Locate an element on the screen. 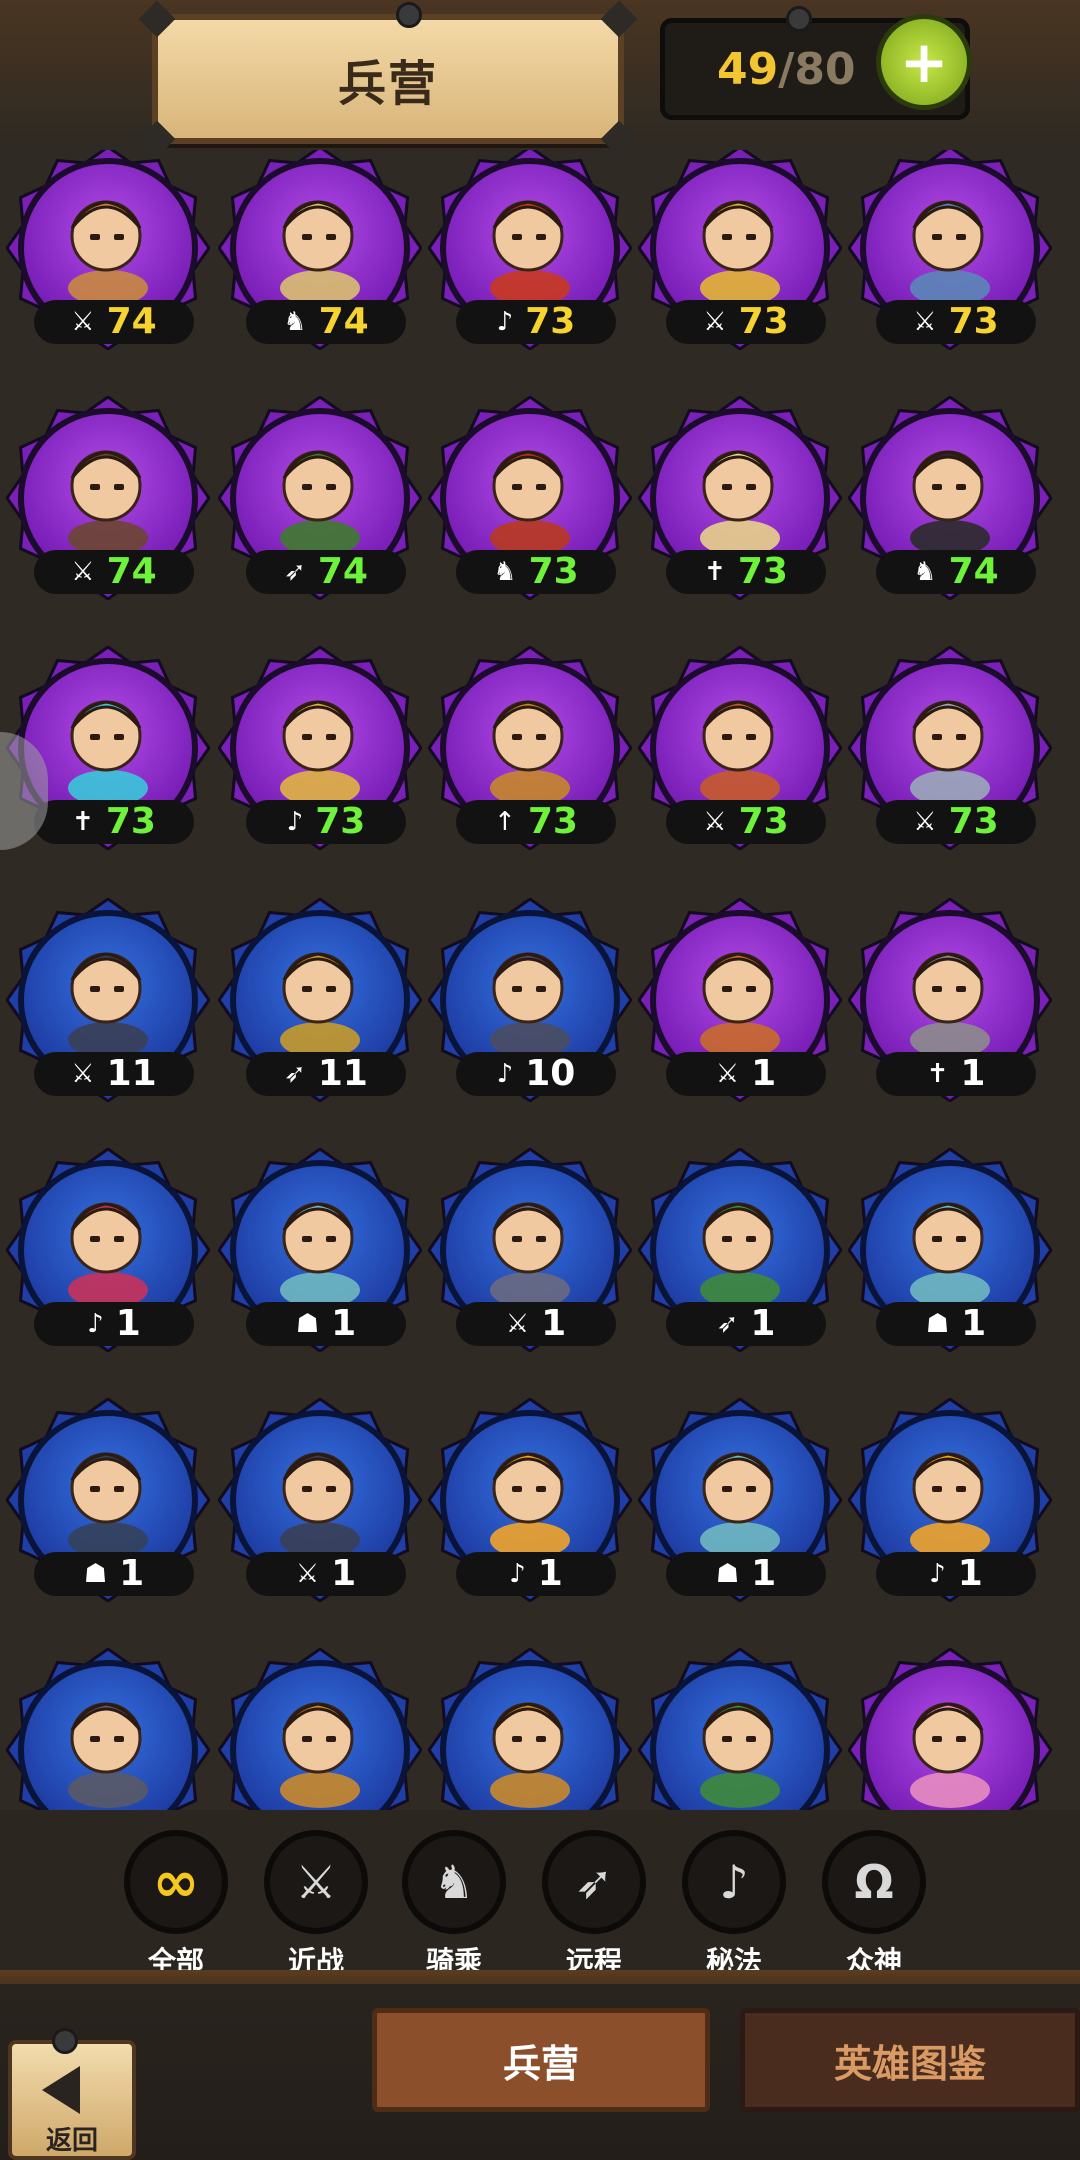  filter-ranged: ➶ 远程 is located at coordinates (594, 1905).